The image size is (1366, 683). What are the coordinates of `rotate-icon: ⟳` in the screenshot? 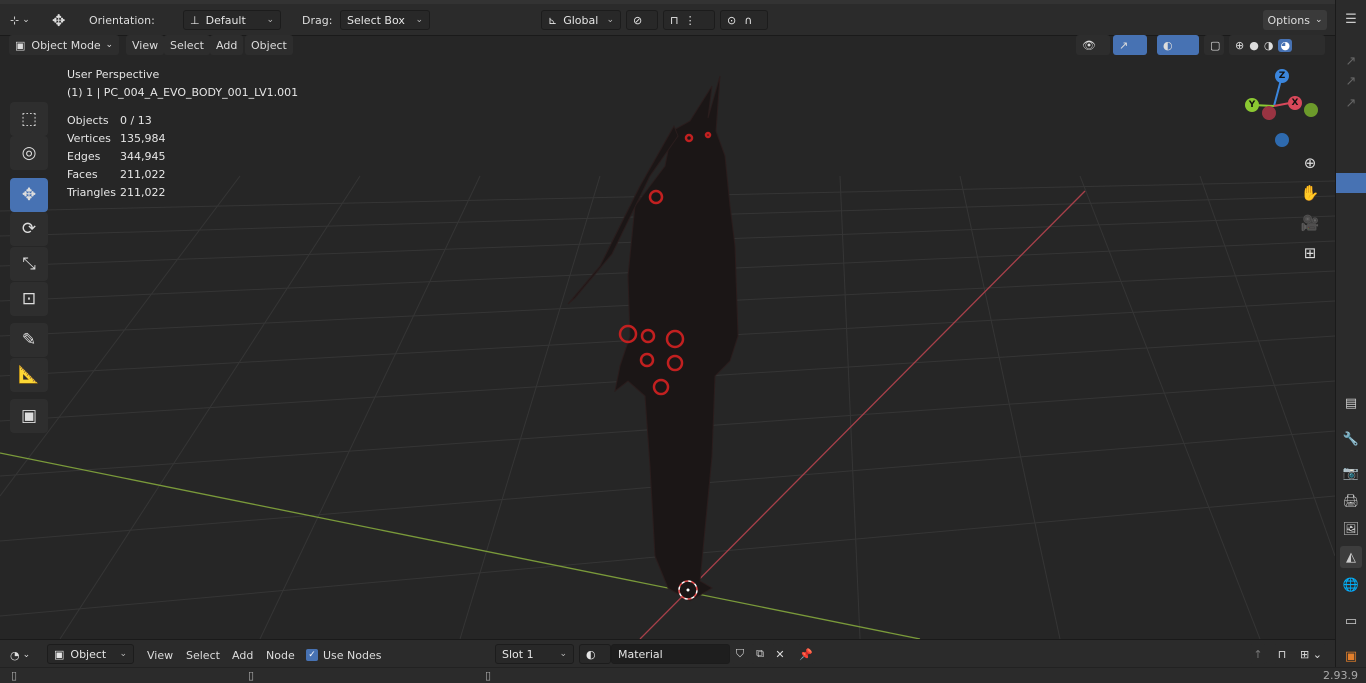 It's located at (29, 229).